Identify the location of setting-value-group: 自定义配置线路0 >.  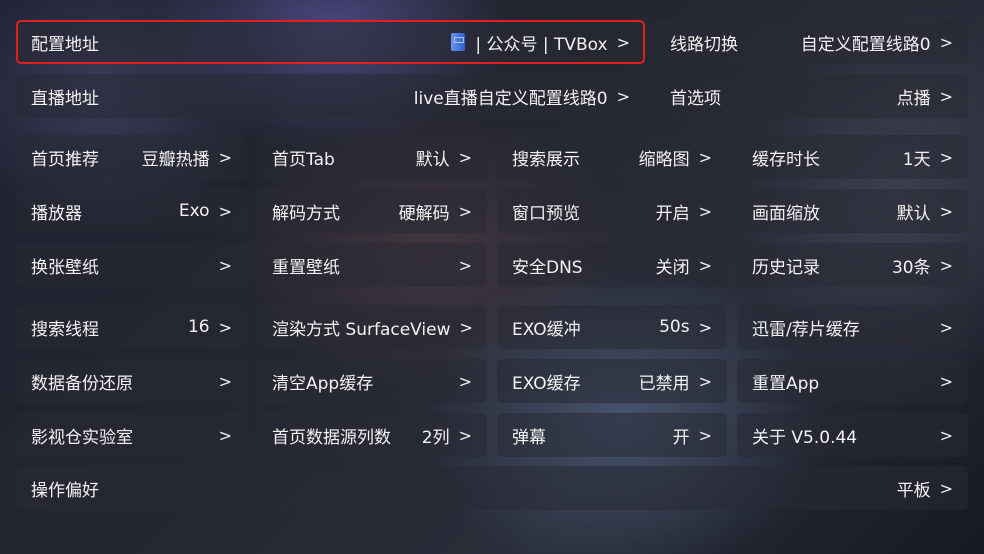
(877, 42).